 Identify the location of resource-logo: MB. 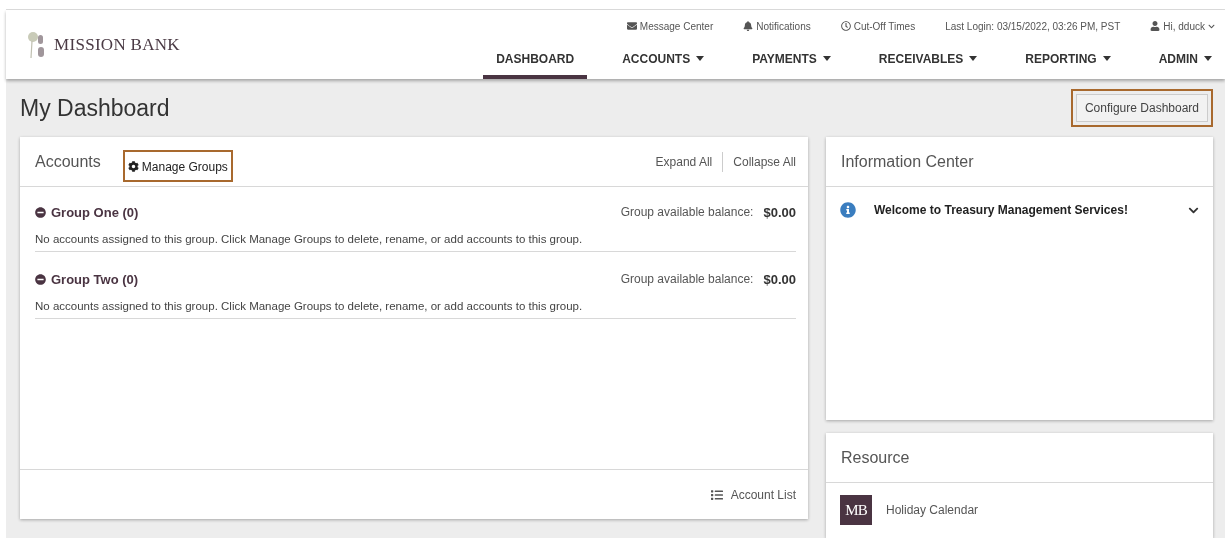
(856, 510).